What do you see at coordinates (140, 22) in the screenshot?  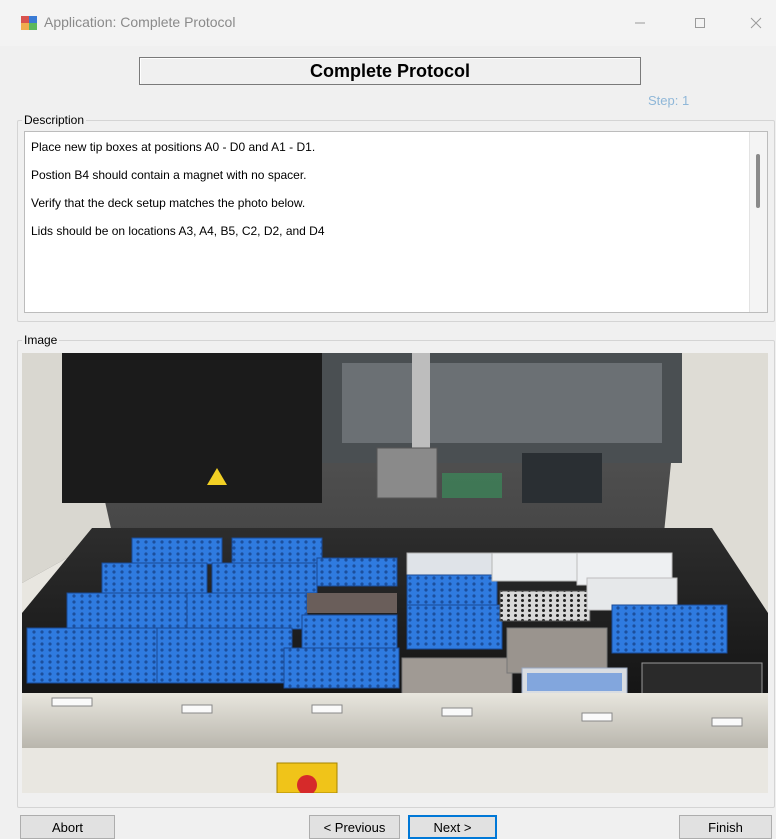 I see `window-title: Application: Complete Protocol` at bounding box center [140, 22].